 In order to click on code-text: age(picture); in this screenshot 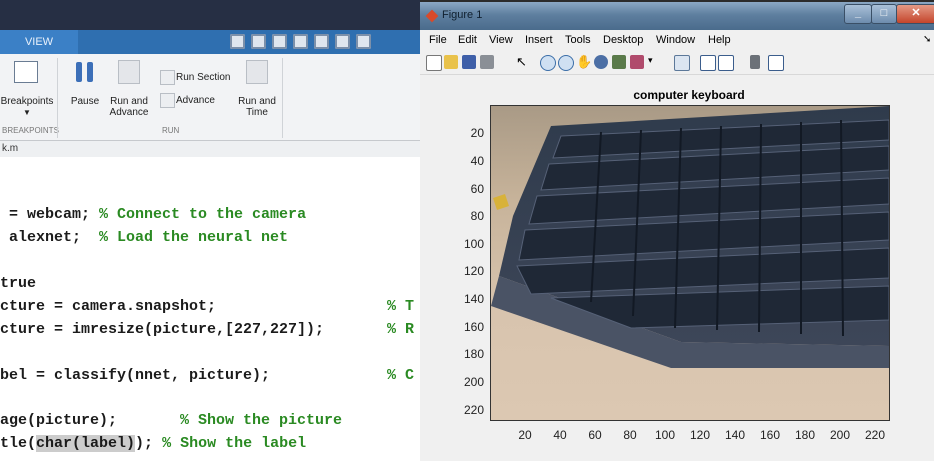, I will do `click(59, 420)`.